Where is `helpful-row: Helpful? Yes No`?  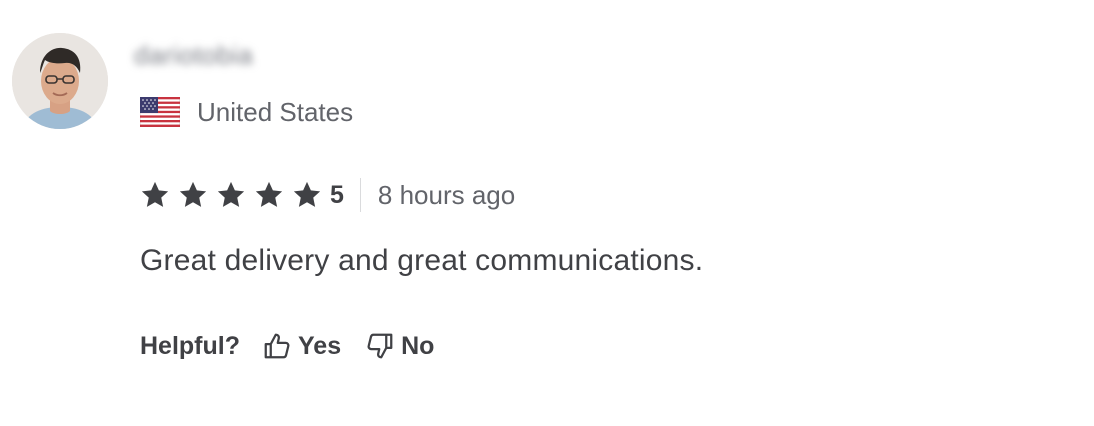 helpful-row: Helpful? Yes No is located at coordinates (299, 346).